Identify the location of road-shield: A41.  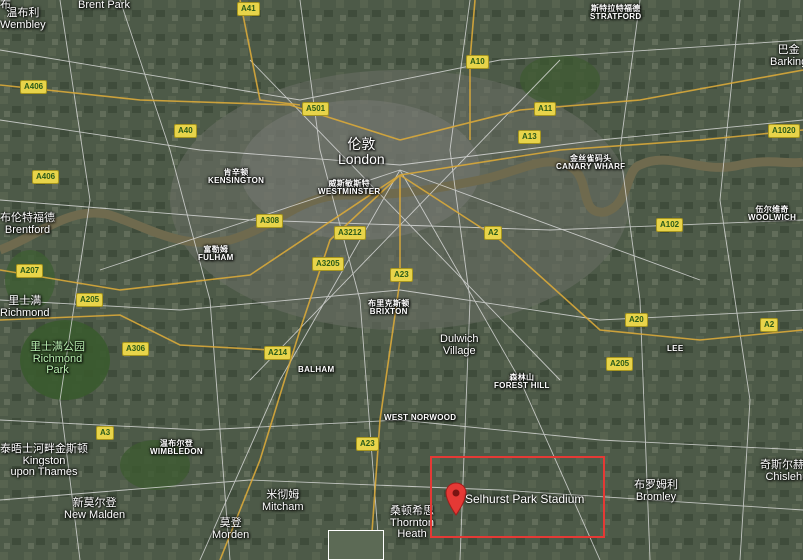
(248, 9).